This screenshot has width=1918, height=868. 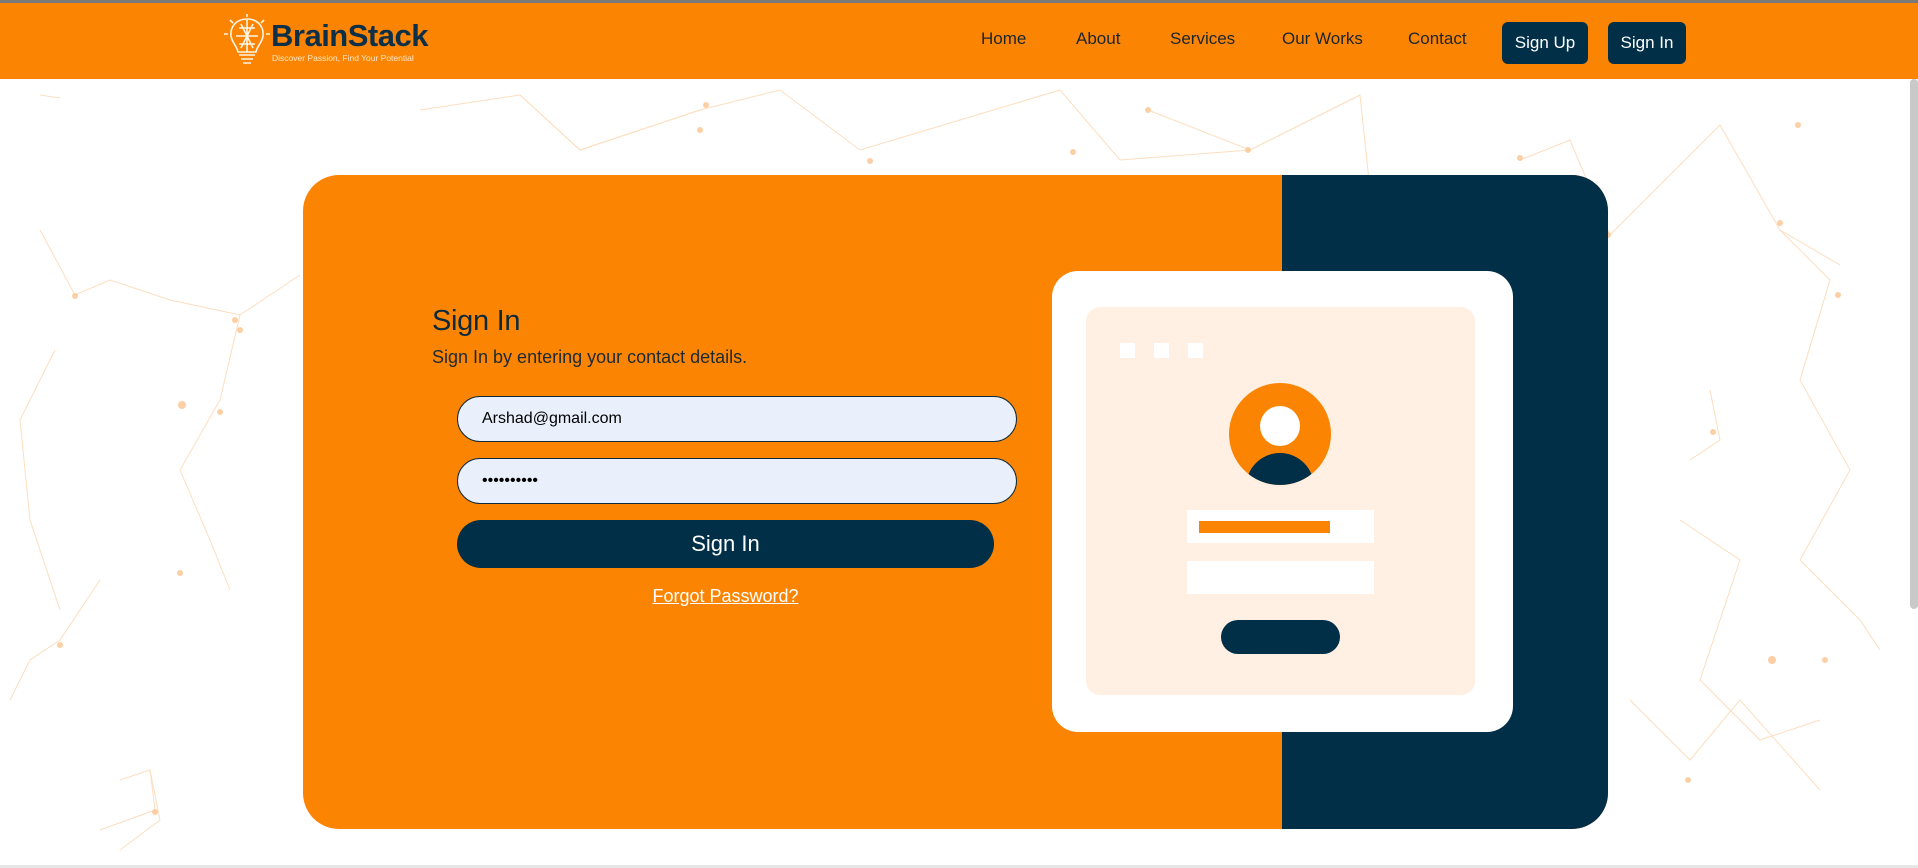 I want to click on nav-about: About, so click(x=1098, y=39).